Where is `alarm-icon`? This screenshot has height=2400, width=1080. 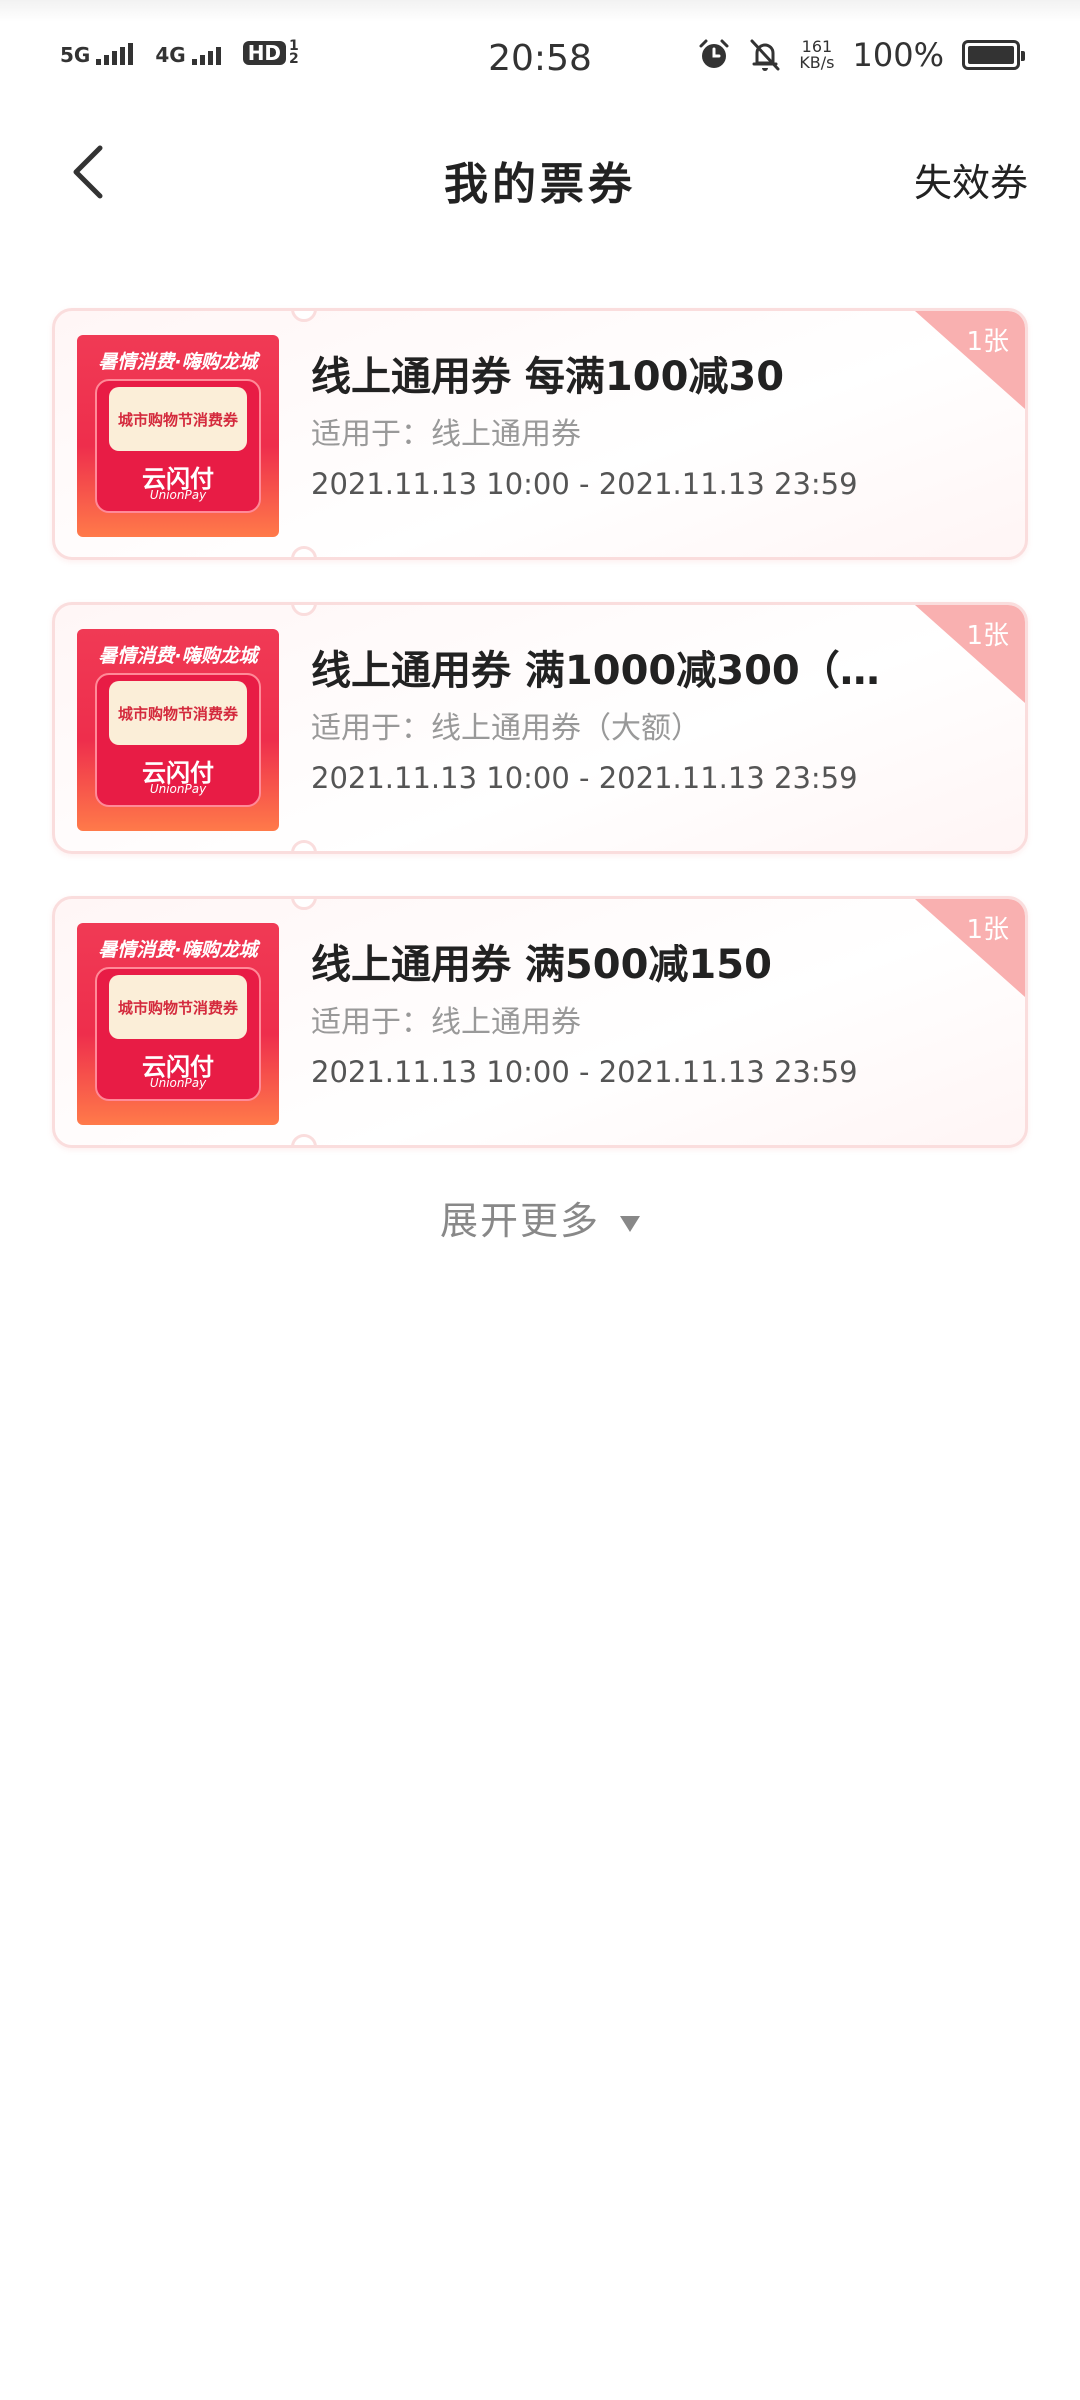 alarm-icon is located at coordinates (714, 53).